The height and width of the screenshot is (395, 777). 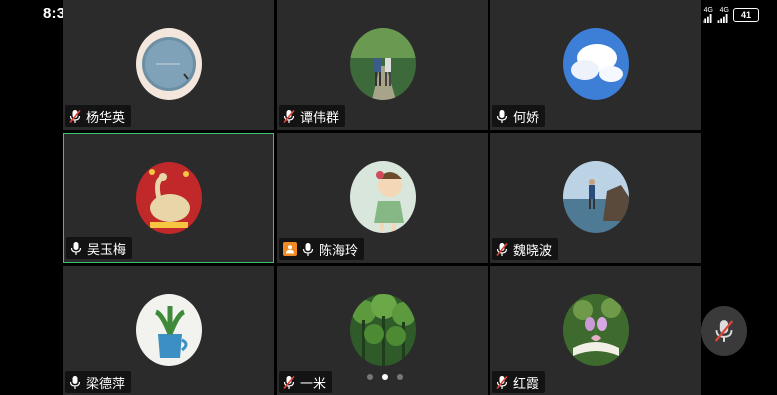 I want to click on signal-2: 4G, so click(x=723, y=15).